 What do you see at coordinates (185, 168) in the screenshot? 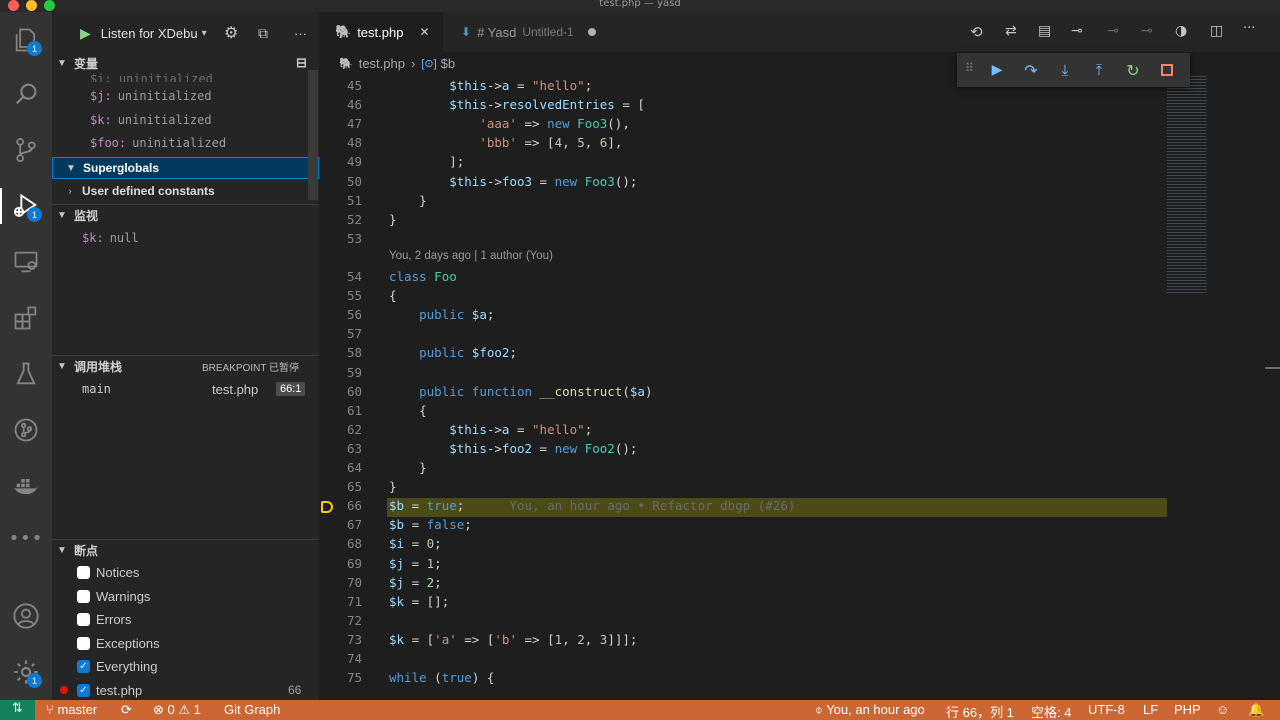
I see `superglobals-group: ▼ Superglobals` at bounding box center [185, 168].